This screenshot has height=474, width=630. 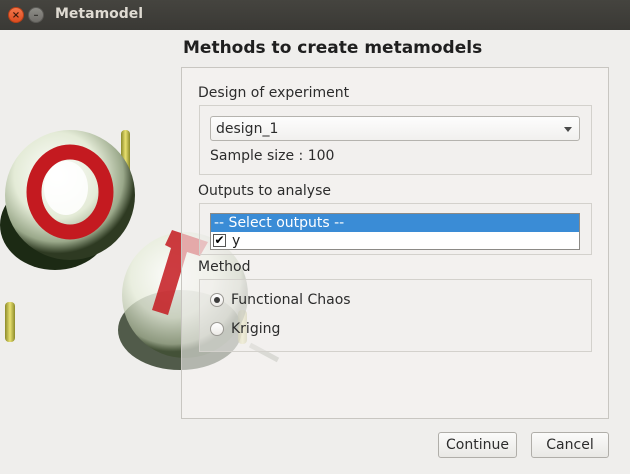 What do you see at coordinates (272, 156) in the screenshot?
I see `sample-size-text: Sample size : 100` at bounding box center [272, 156].